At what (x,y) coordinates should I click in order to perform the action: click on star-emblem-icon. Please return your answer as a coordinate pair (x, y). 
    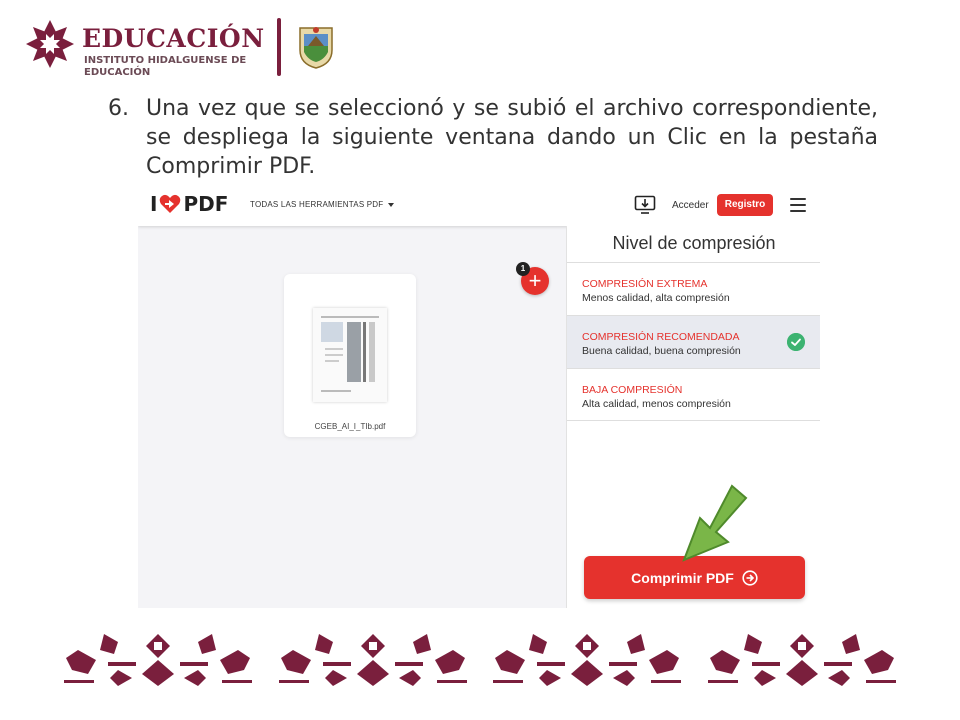
    Looking at the image, I should click on (50, 44).